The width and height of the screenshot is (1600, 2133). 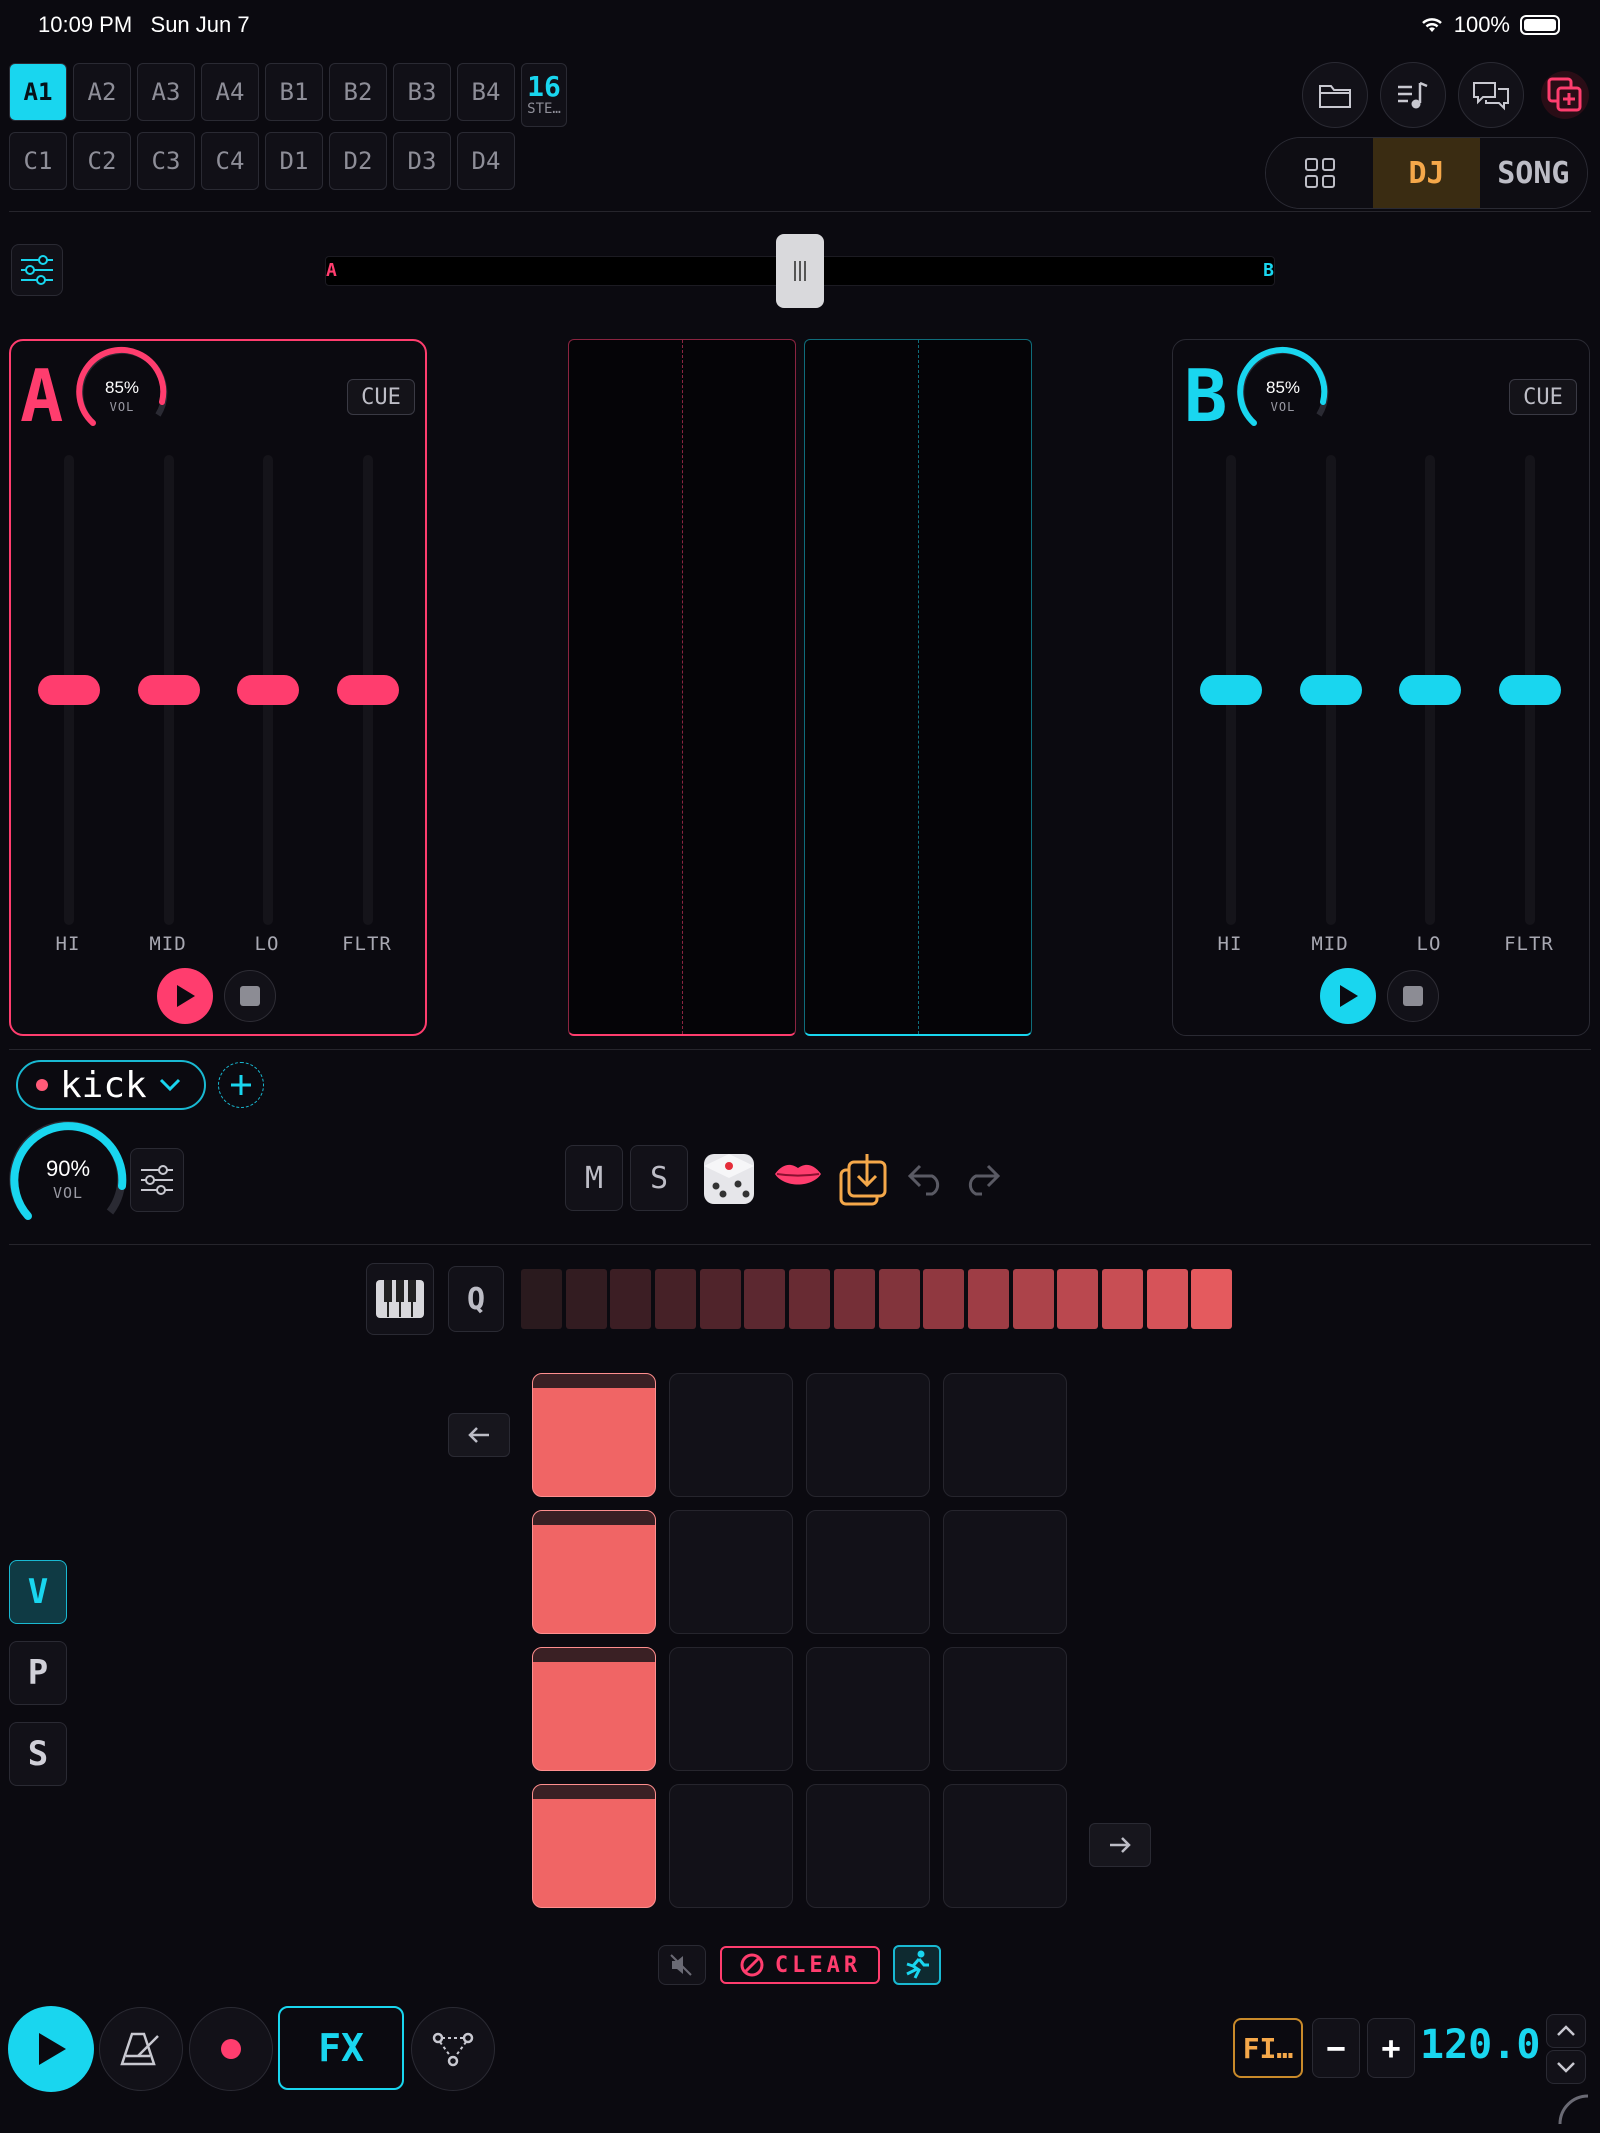 What do you see at coordinates (1335, 95) in the screenshot?
I see `folder-button` at bounding box center [1335, 95].